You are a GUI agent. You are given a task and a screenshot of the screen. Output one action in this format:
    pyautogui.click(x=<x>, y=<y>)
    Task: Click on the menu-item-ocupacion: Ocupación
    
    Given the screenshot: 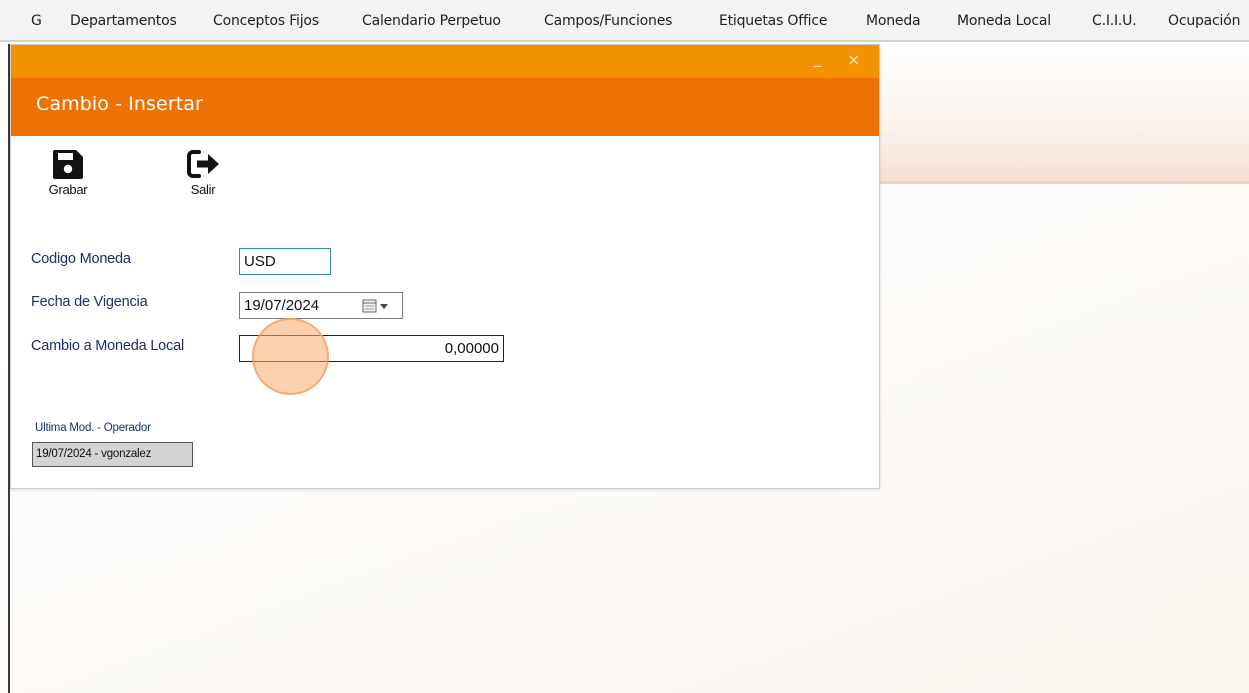 What is the action you would take?
    pyautogui.click(x=1204, y=21)
    